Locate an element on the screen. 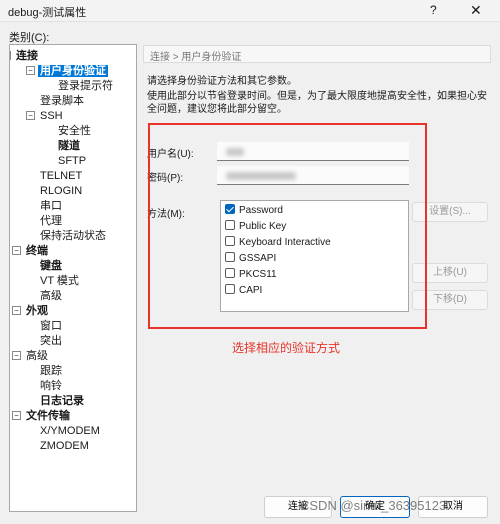 The width and height of the screenshot is (500, 524). tree-item: 日志记录 is located at coordinates (62, 401).